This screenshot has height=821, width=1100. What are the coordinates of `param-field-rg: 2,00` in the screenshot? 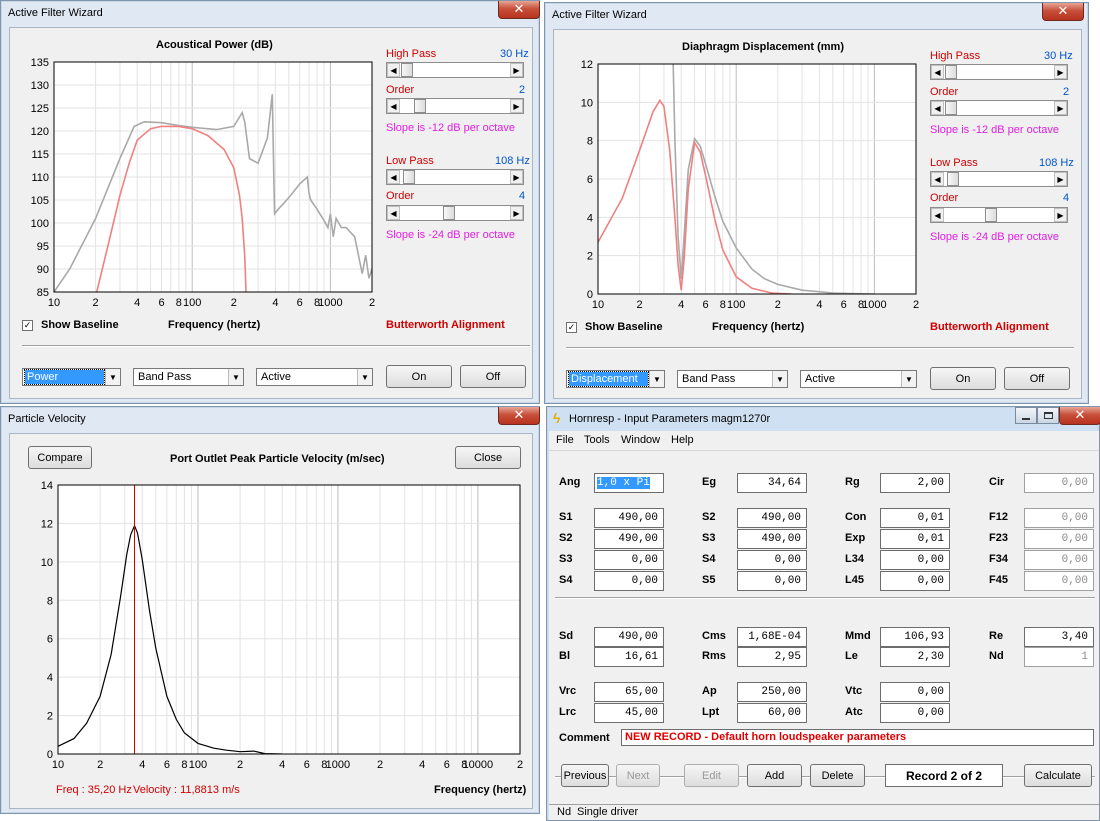 It's located at (915, 483).